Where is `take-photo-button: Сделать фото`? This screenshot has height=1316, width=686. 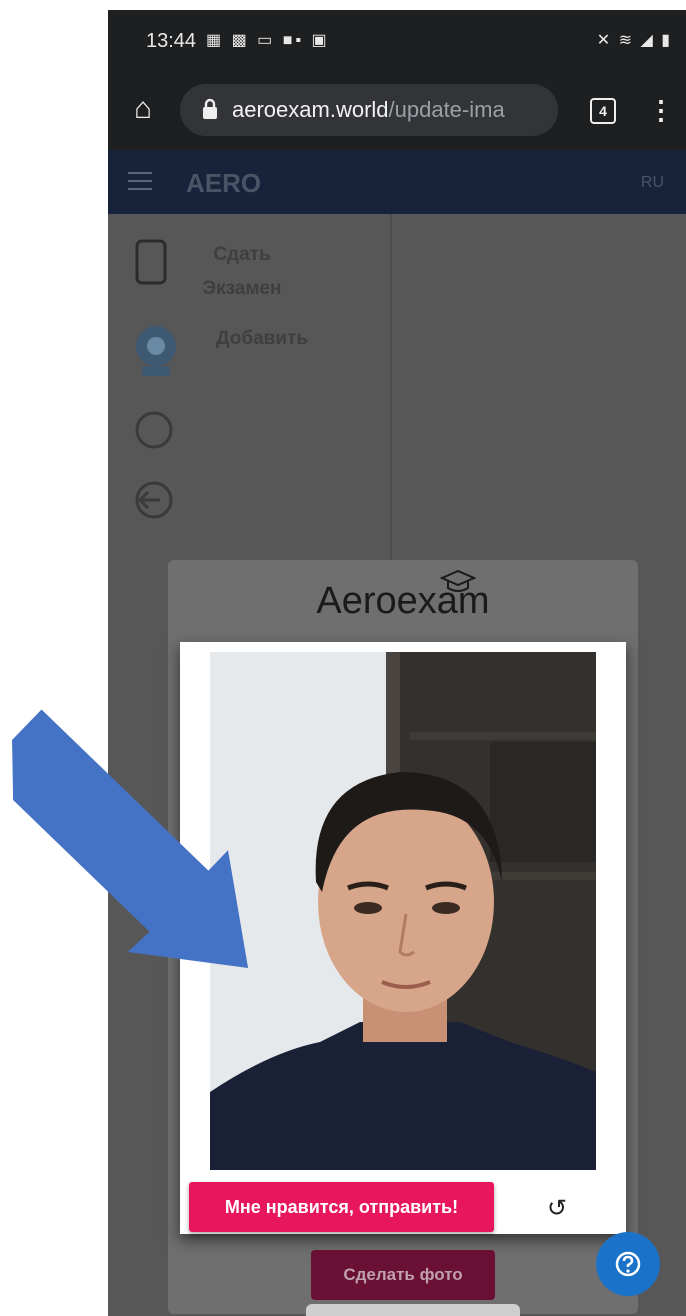 take-photo-button: Сделать фото is located at coordinates (403, 1275).